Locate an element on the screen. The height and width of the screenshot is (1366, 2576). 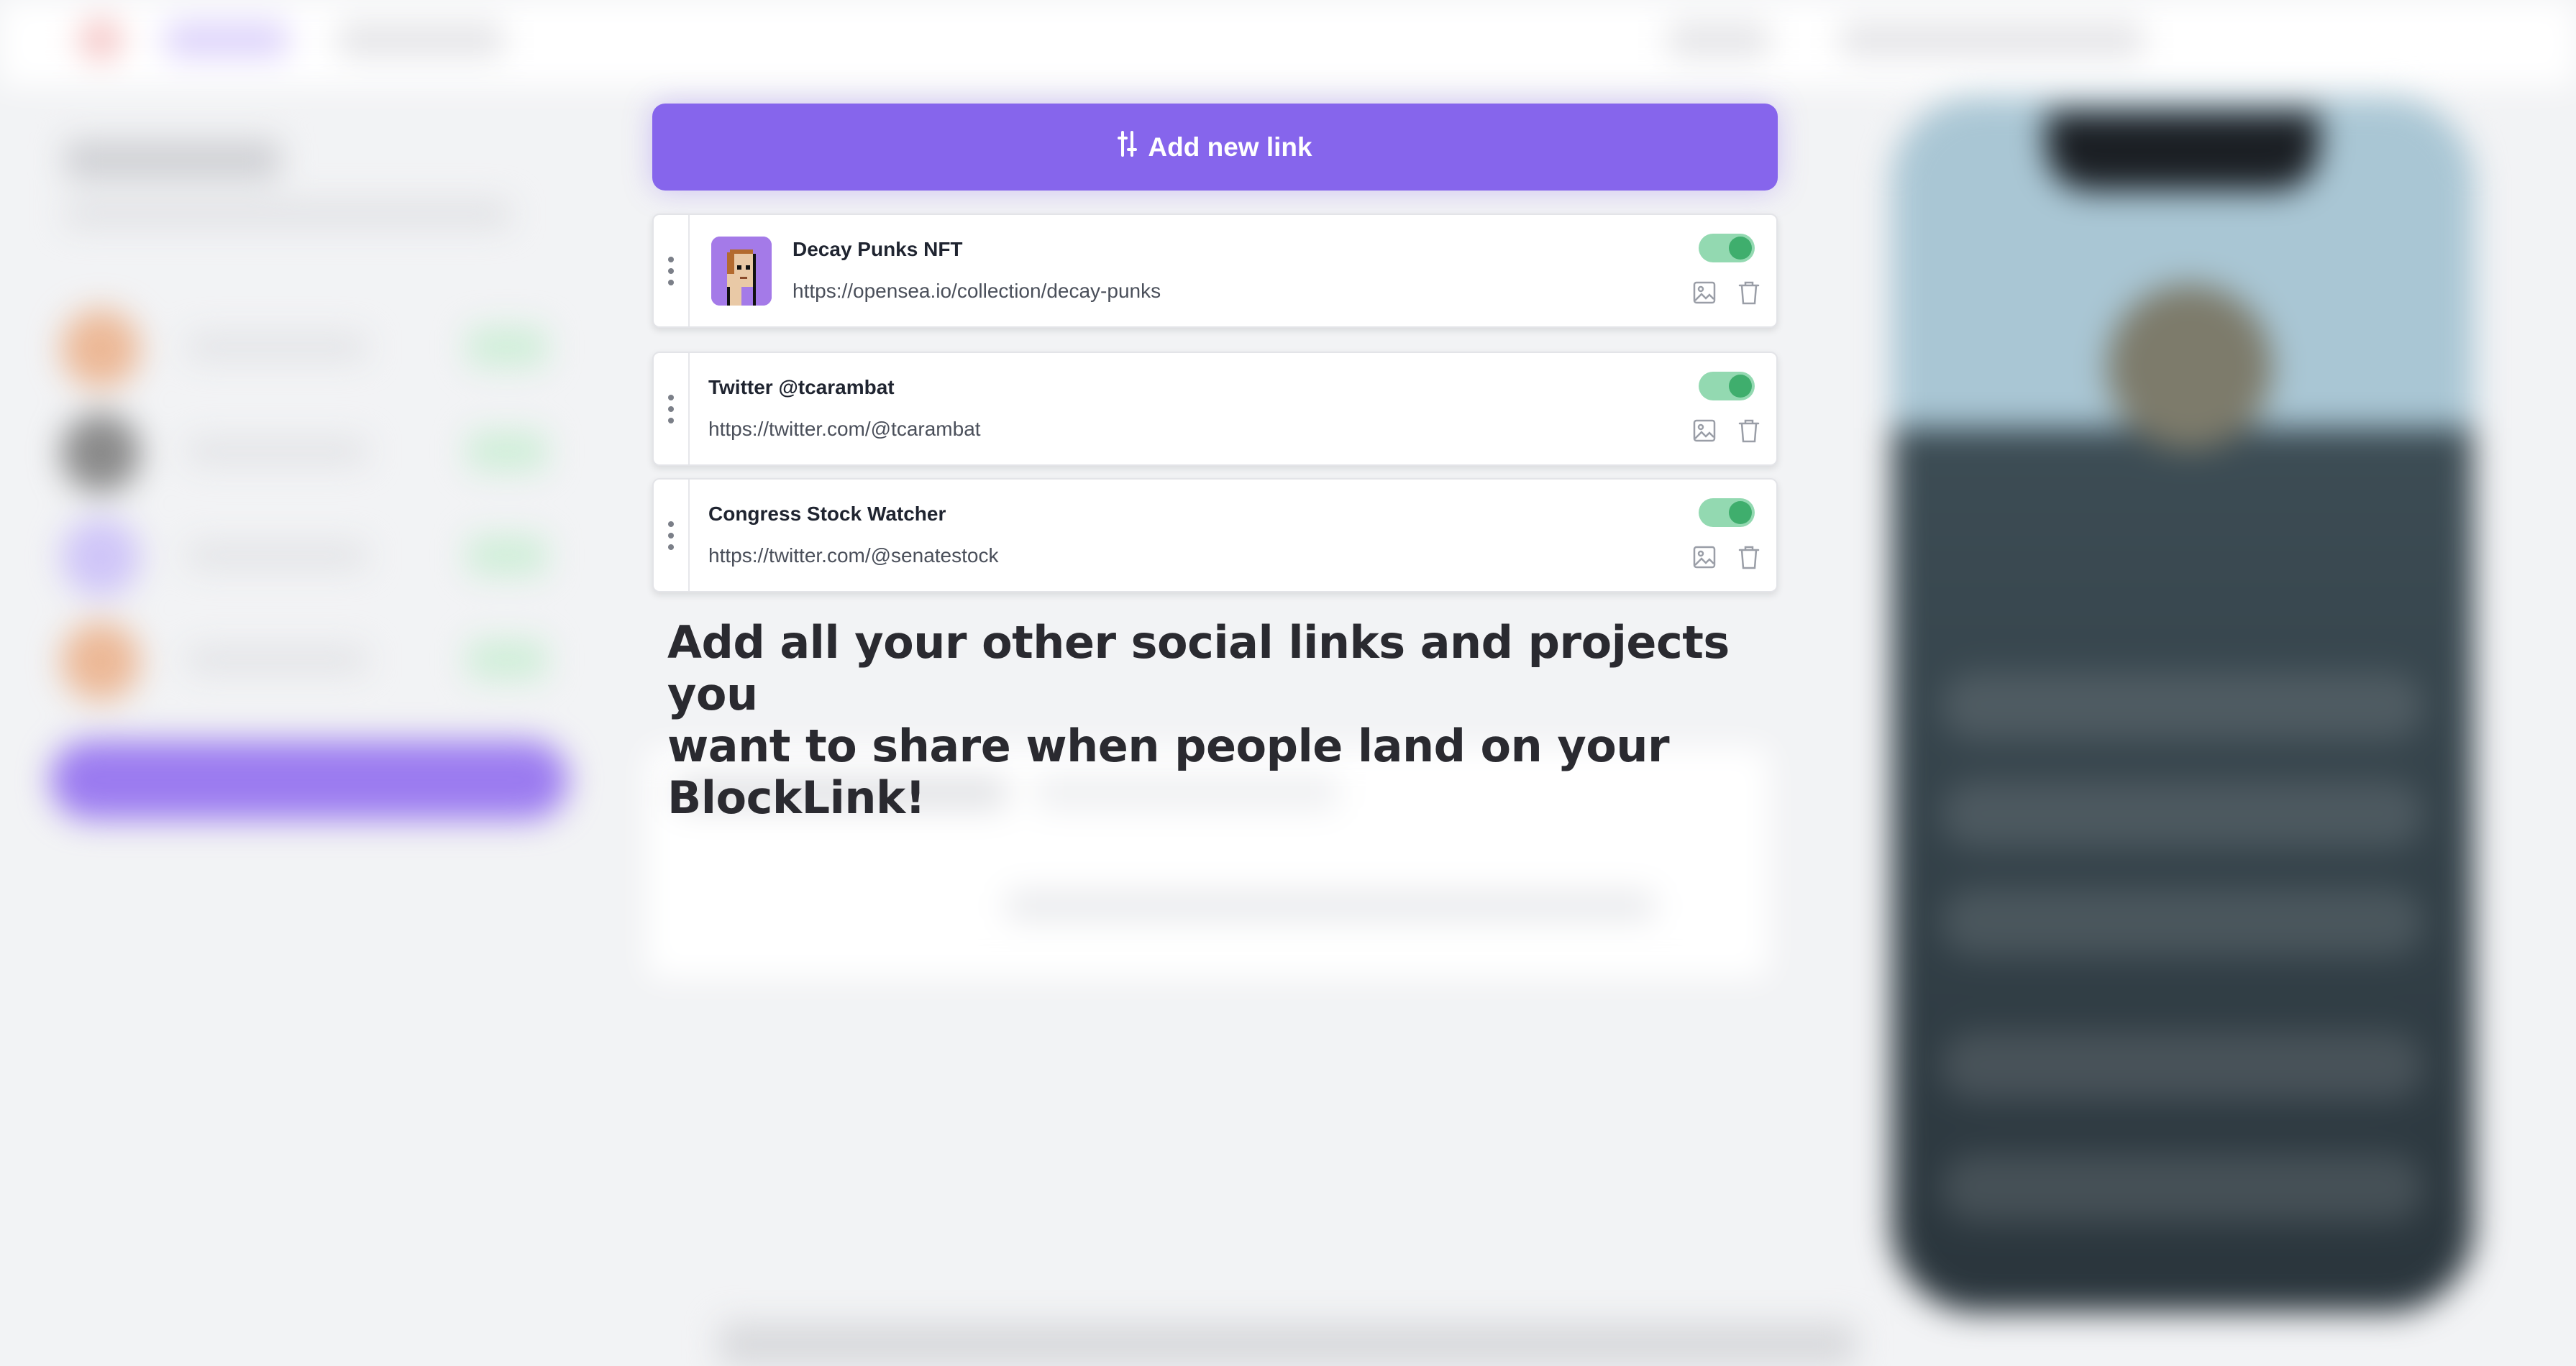
add-new-link-label: Add new link is located at coordinates (1230, 147).